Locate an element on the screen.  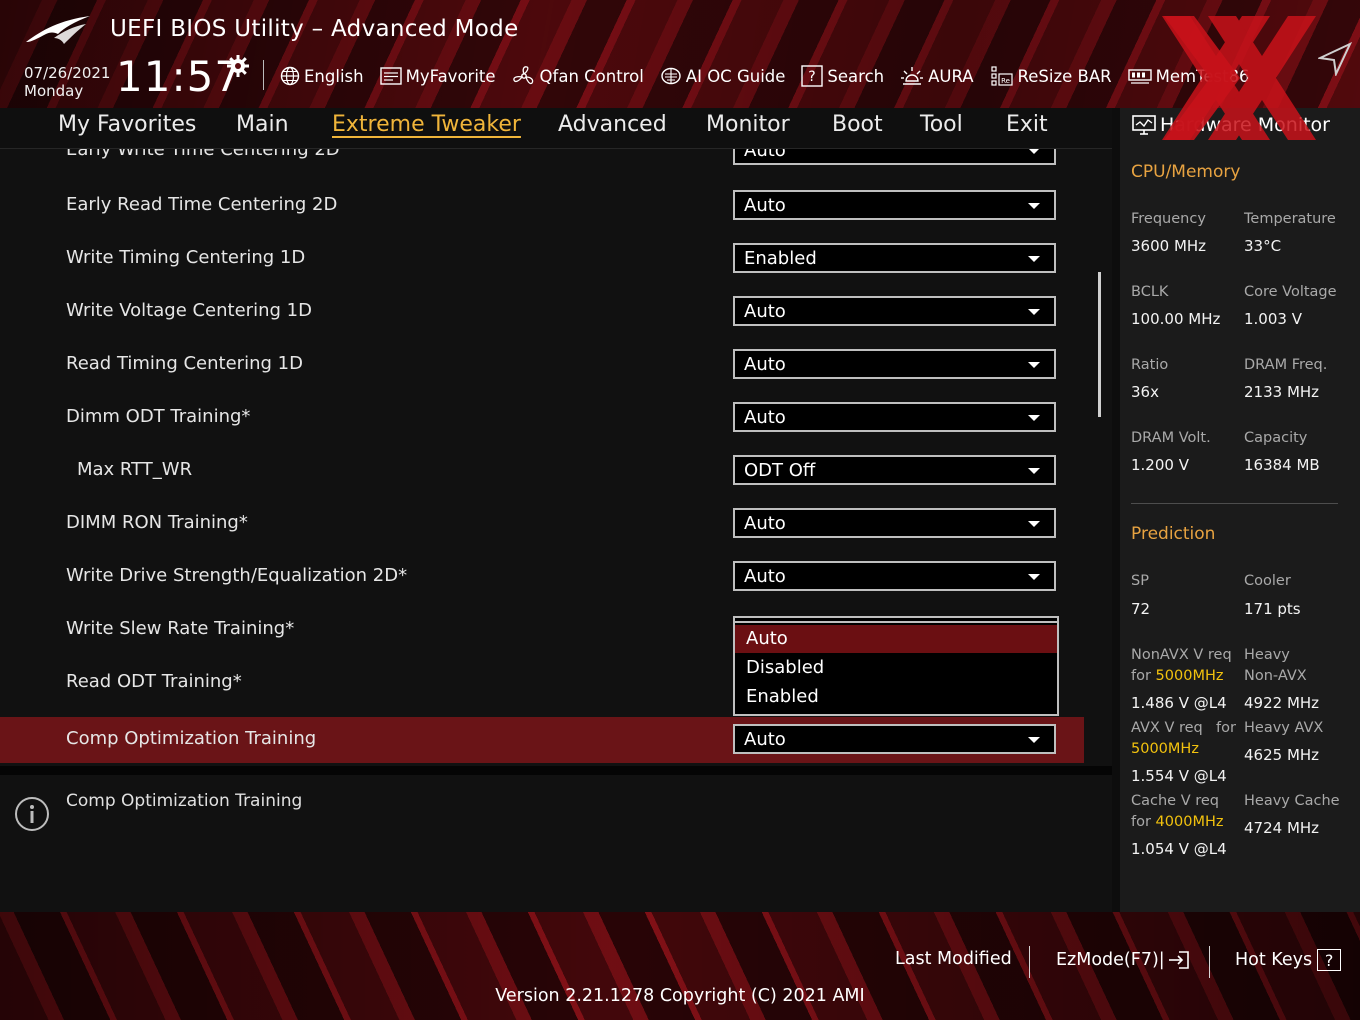
setting-label: Early Write Time Centering 2D is located at coordinates (203, 154).